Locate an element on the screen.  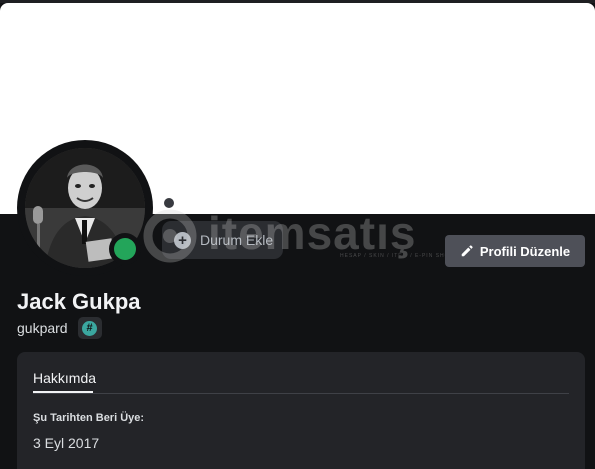
edit-profile-label: Profili Düzenle is located at coordinates (525, 251).